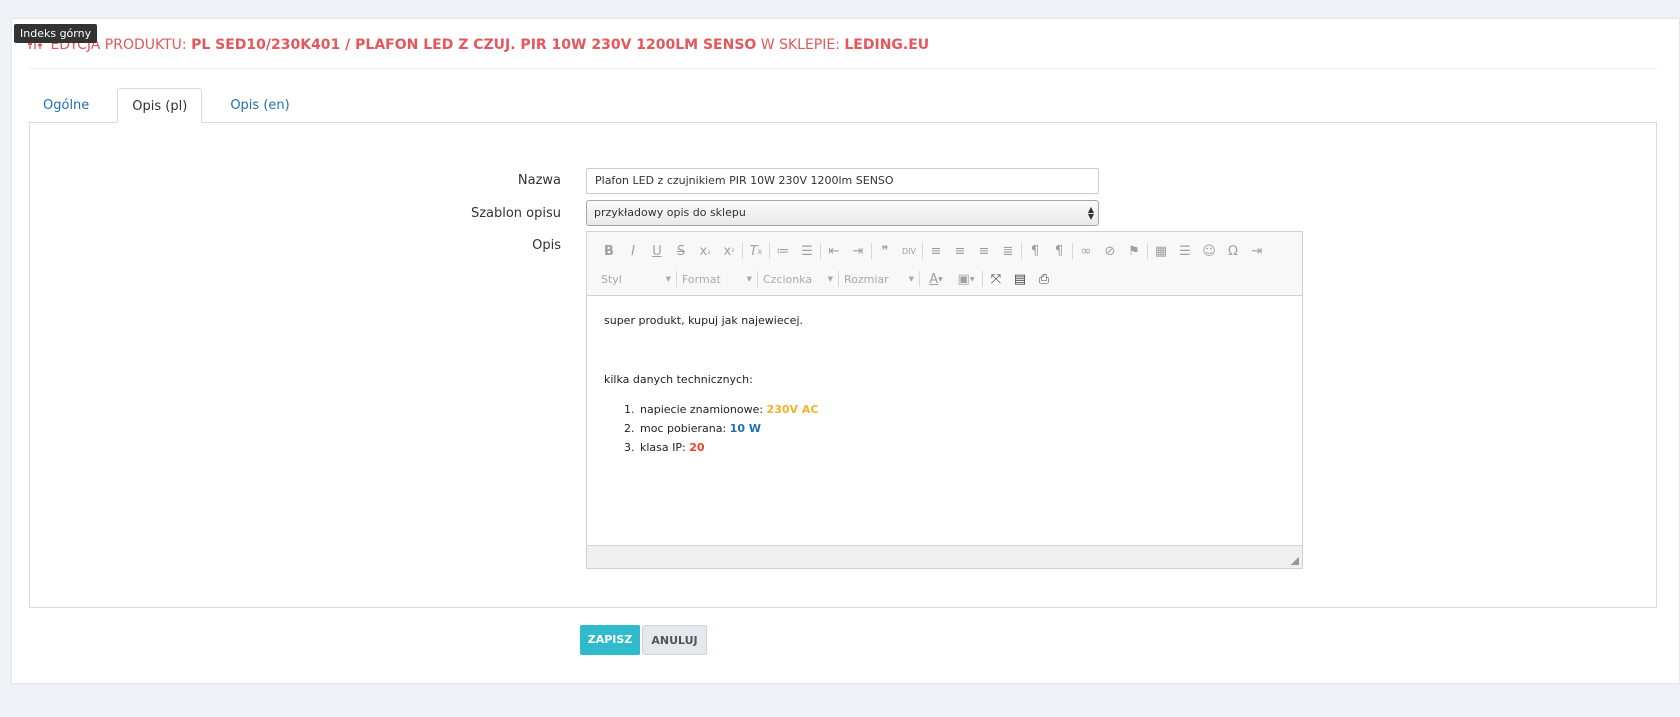  What do you see at coordinates (1008, 251) in the screenshot?
I see `justify-icon: ≣` at bounding box center [1008, 251].